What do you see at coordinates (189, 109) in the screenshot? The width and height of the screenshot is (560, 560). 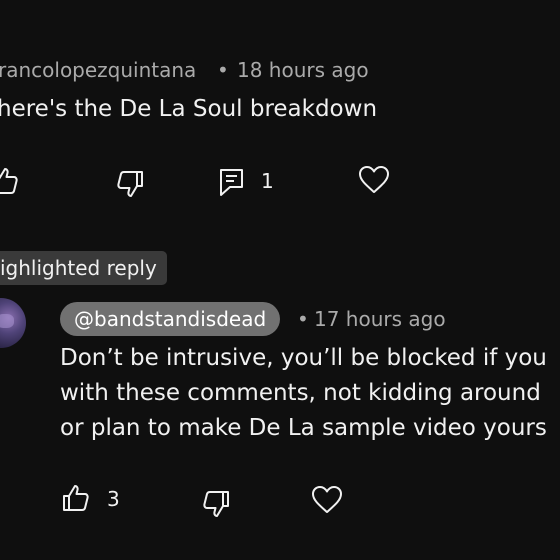 I see `parent-comment-text: here's the De La Soul breakdown` at bounding box center [189, 109].